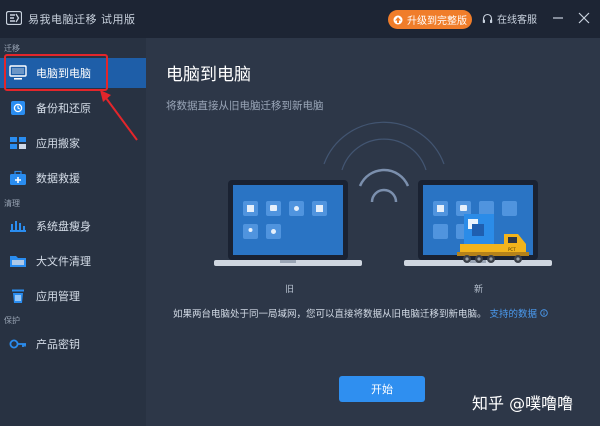 Image resolution: width=600 pixels, height=426 pixels. I want to click on trash-icon, so click(18, 296).